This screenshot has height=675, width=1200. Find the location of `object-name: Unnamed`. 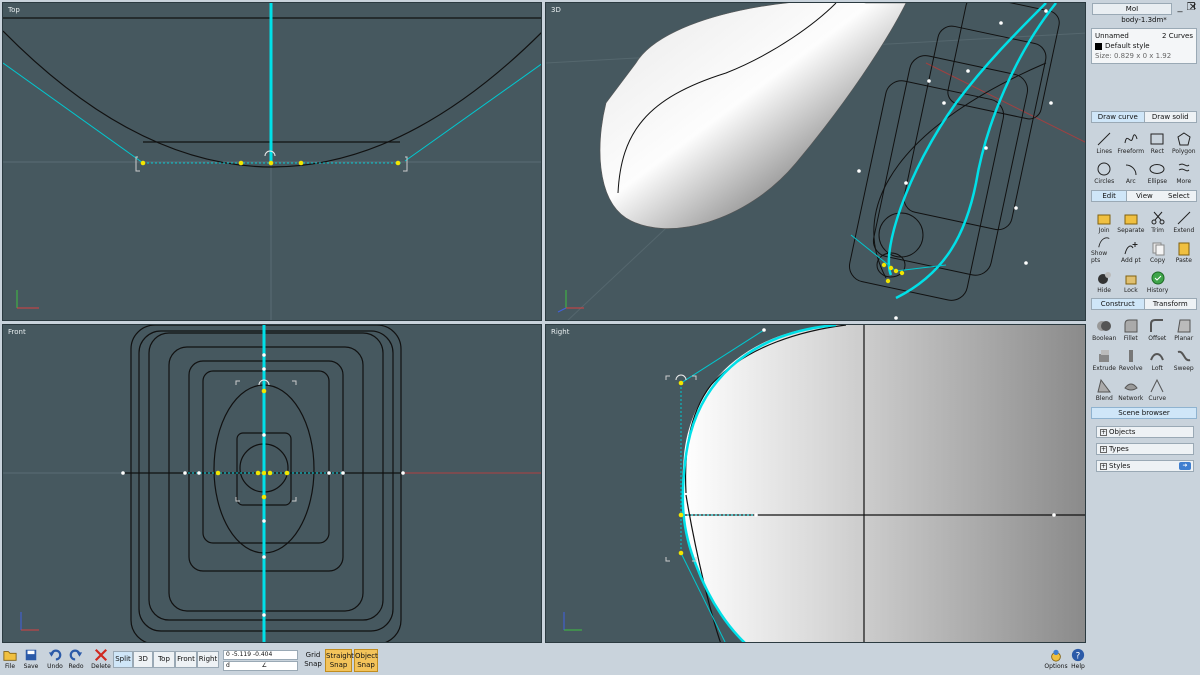

object-name: Unnamed is located at coordinates (1112, 36).